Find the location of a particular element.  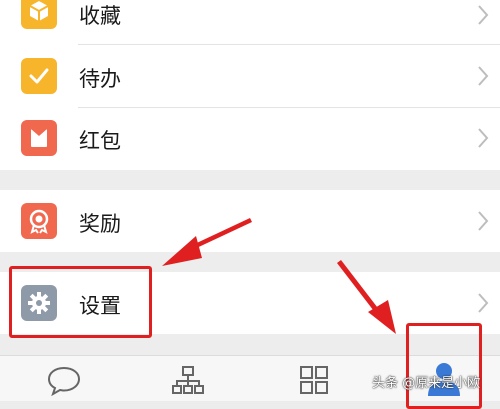

award-badge-icon is located at coordinates (39, 221).